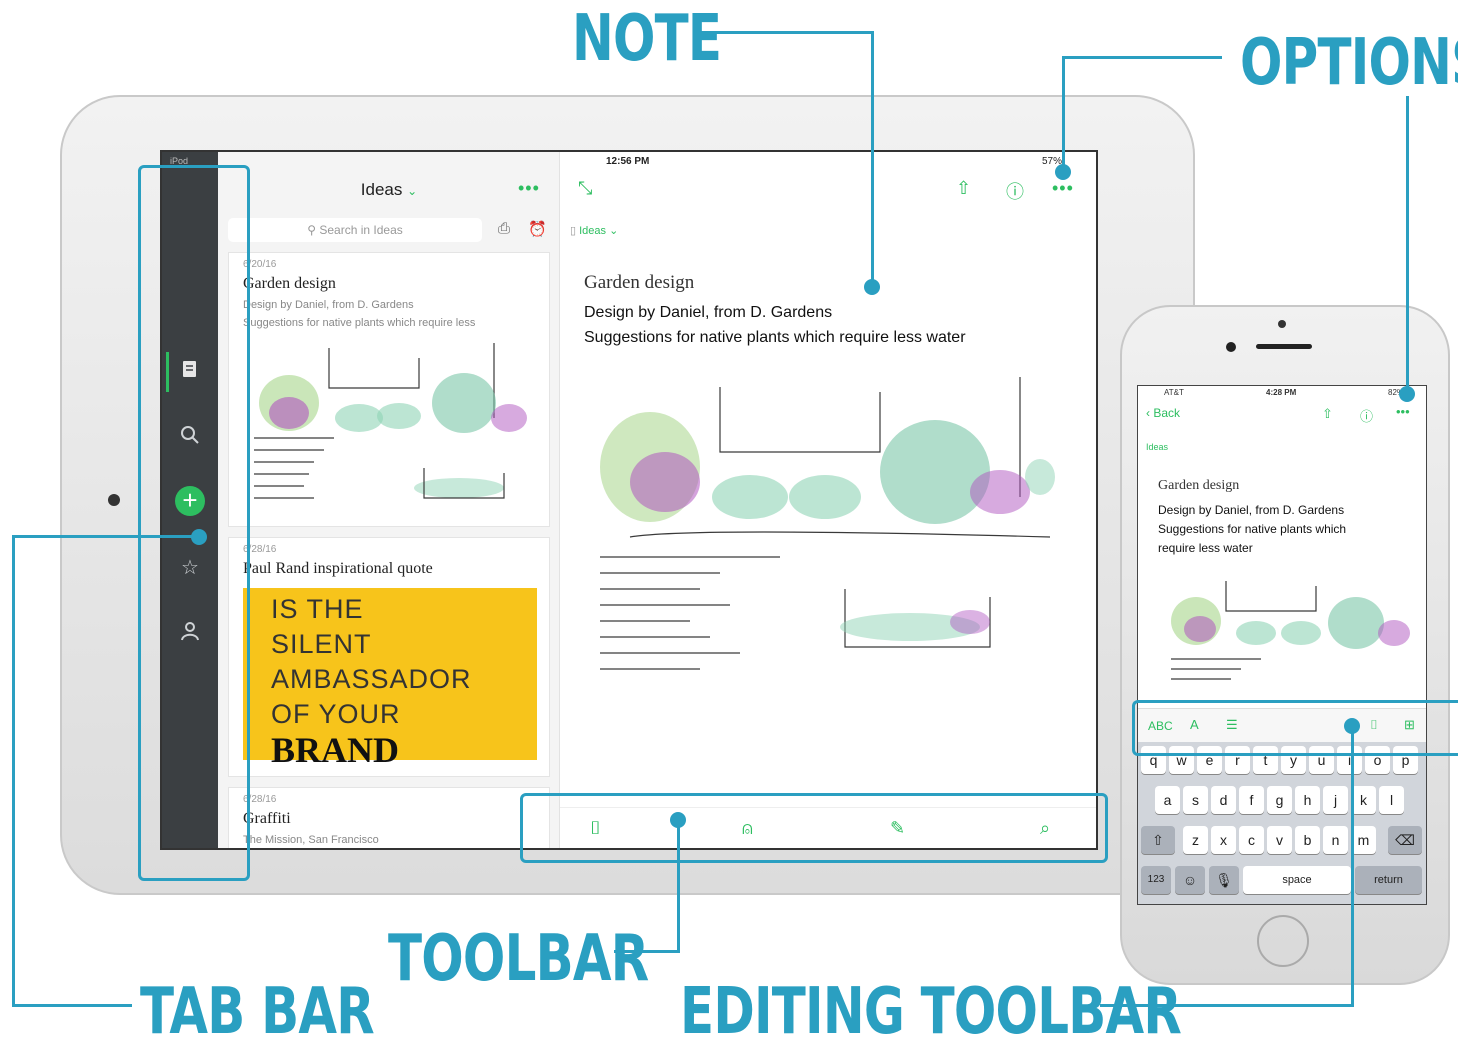 This screenshot has width=1458, height=1049. I want to click on key: a, so click(1167, 800).